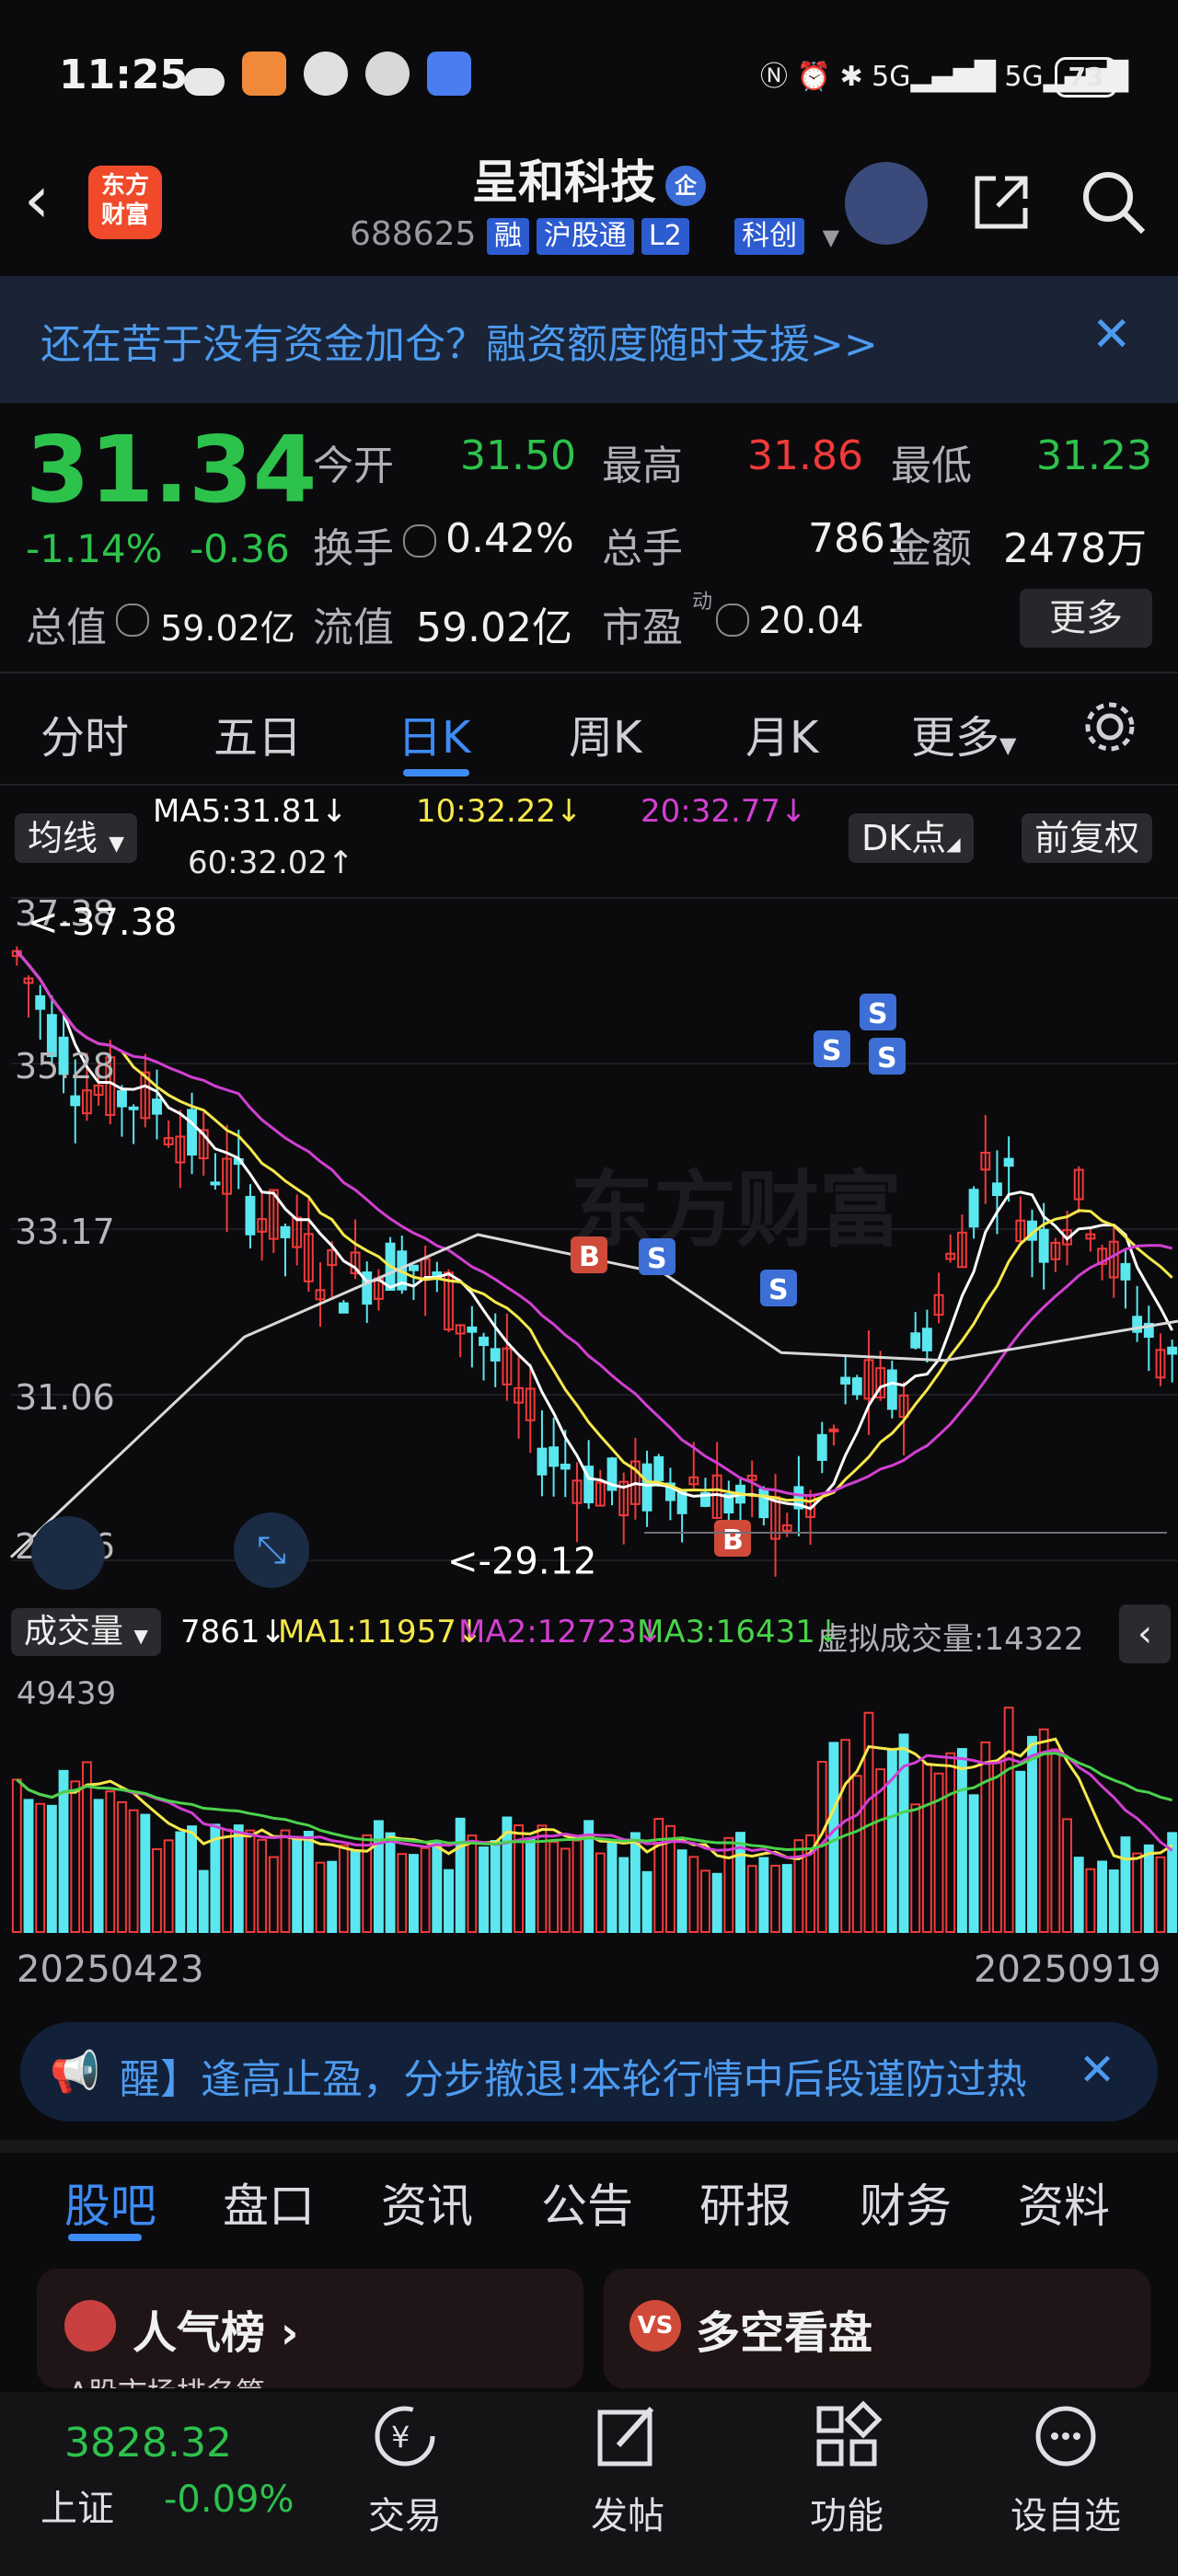 The height and width of the screenshot is (2576, 1178). I want to click on tab-profile: 资料, so click(1064, 2202).